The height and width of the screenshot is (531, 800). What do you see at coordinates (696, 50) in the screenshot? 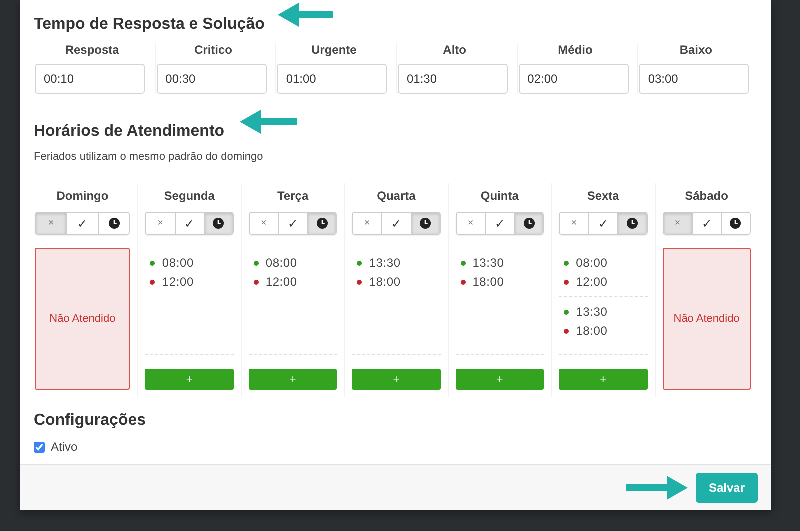
I see `field-label: Baixo` at bounding box center [696, 50].